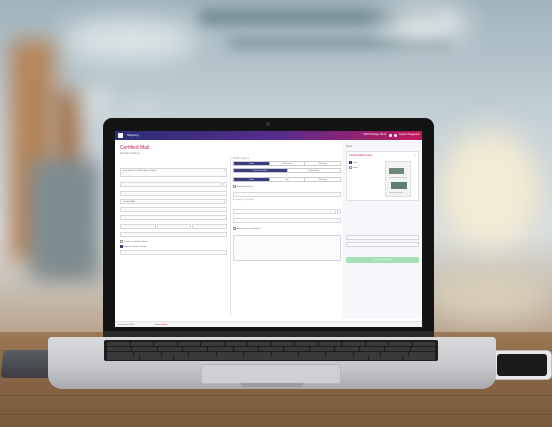  Describe the element at coordinates (350, 167) in the screenshot. I see `radio-icon` at that location.